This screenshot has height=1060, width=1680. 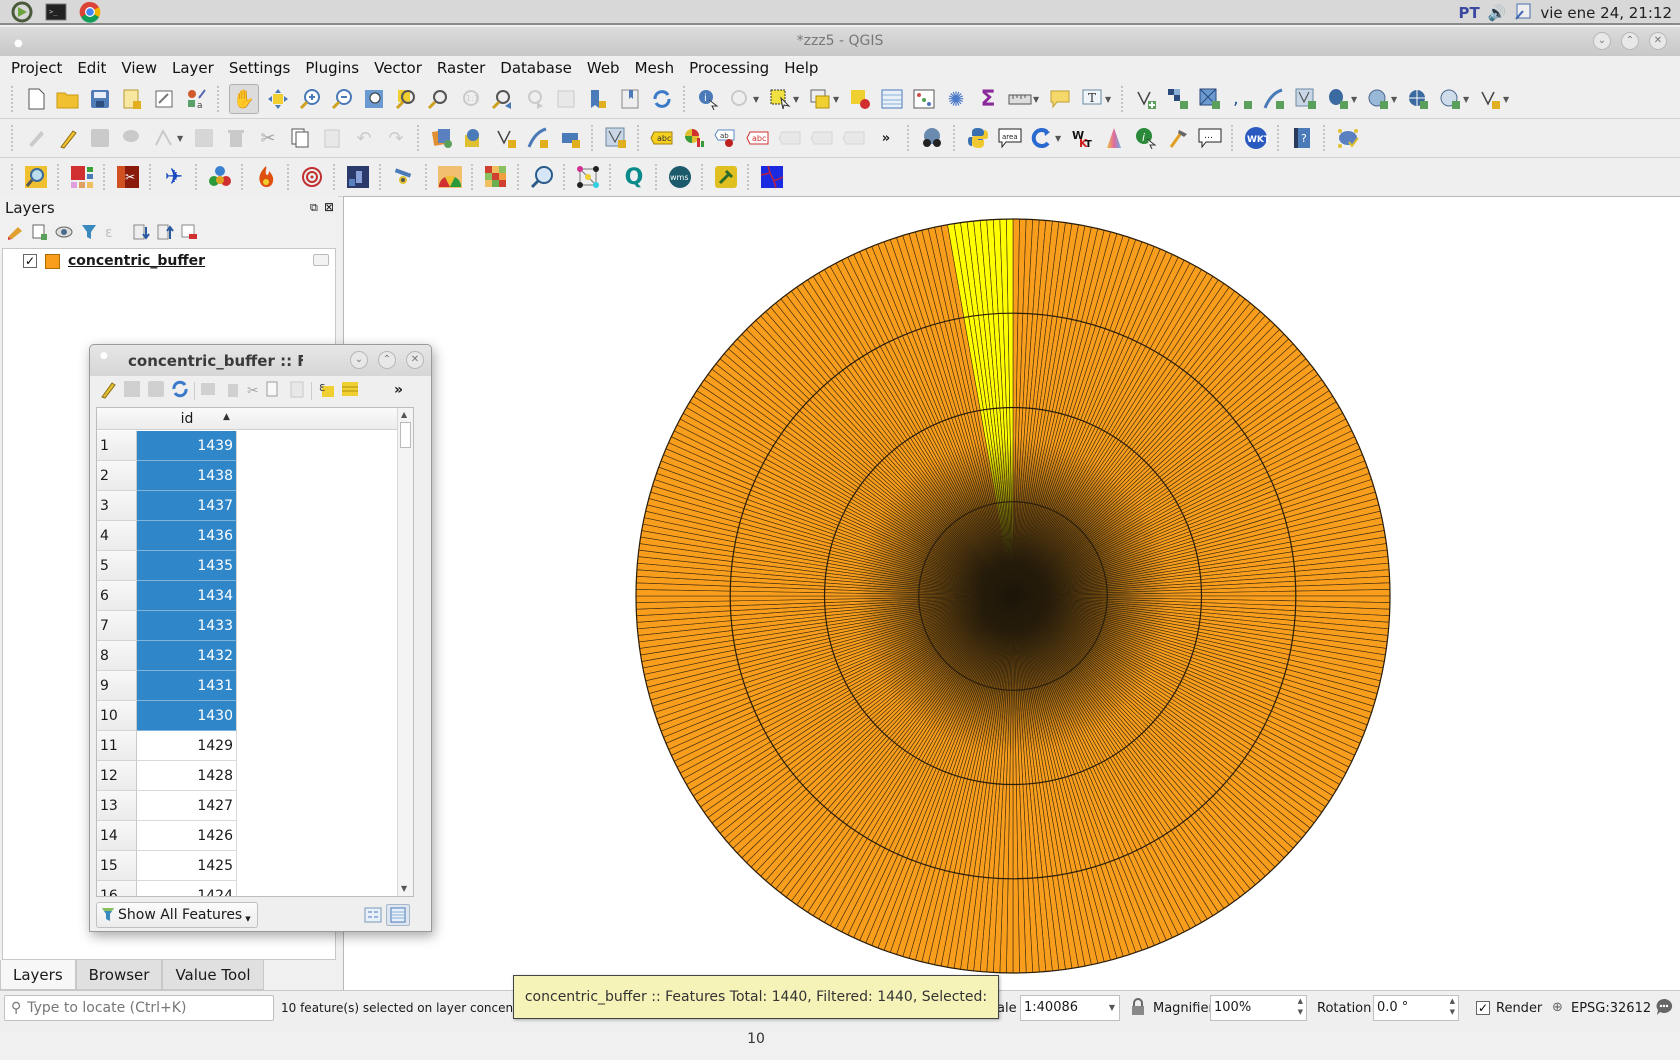 I want to click on row-header: 12, so click(x=117, y=776).